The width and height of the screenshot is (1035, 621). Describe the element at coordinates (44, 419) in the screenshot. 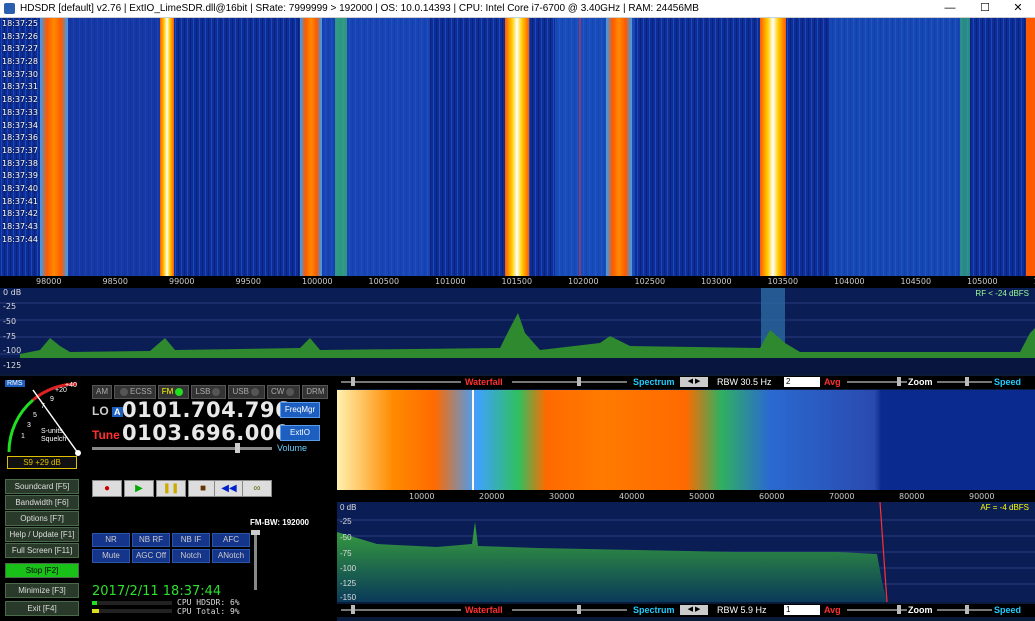

I see `s-meter-dial` at that location.